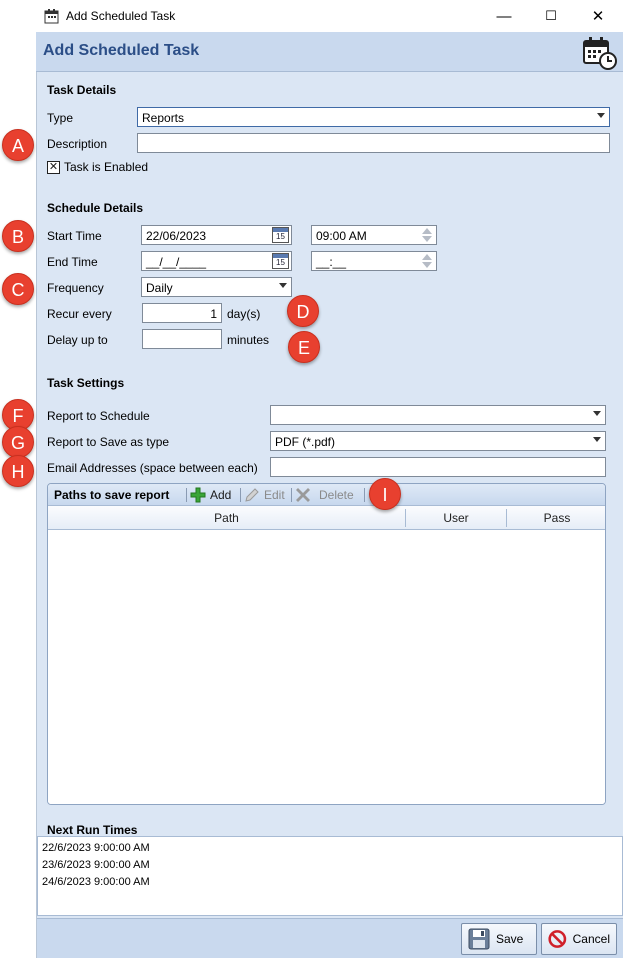  What do you see at coordinates (152, 468) in the screenshot?
I see `email-addresses-label: Email Addresses (space between each)` at bounding box center [152, 468].